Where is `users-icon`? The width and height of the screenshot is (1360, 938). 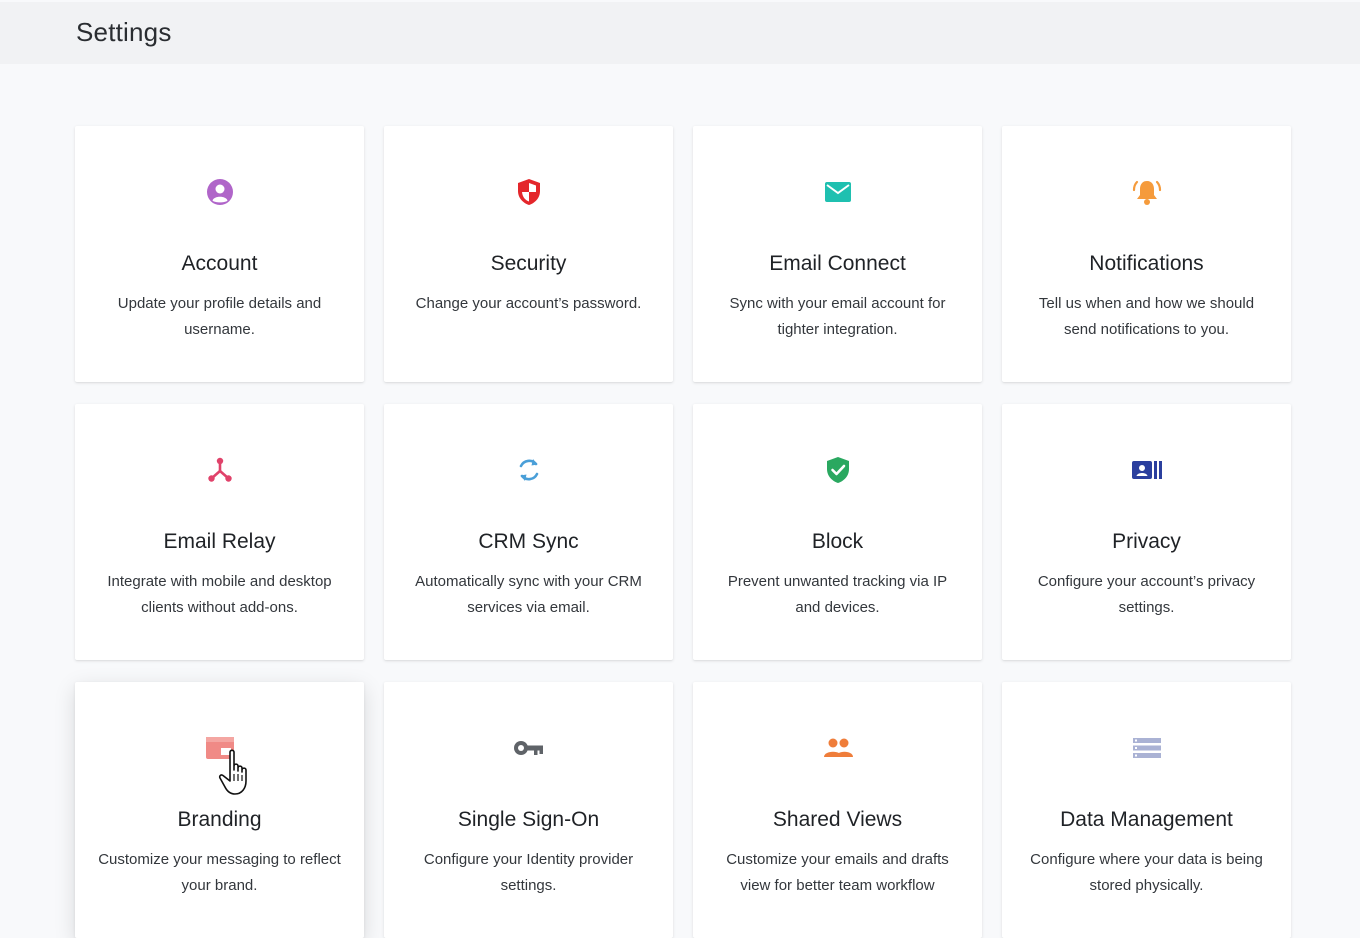
users-icon is located at coordinates (837, 748).